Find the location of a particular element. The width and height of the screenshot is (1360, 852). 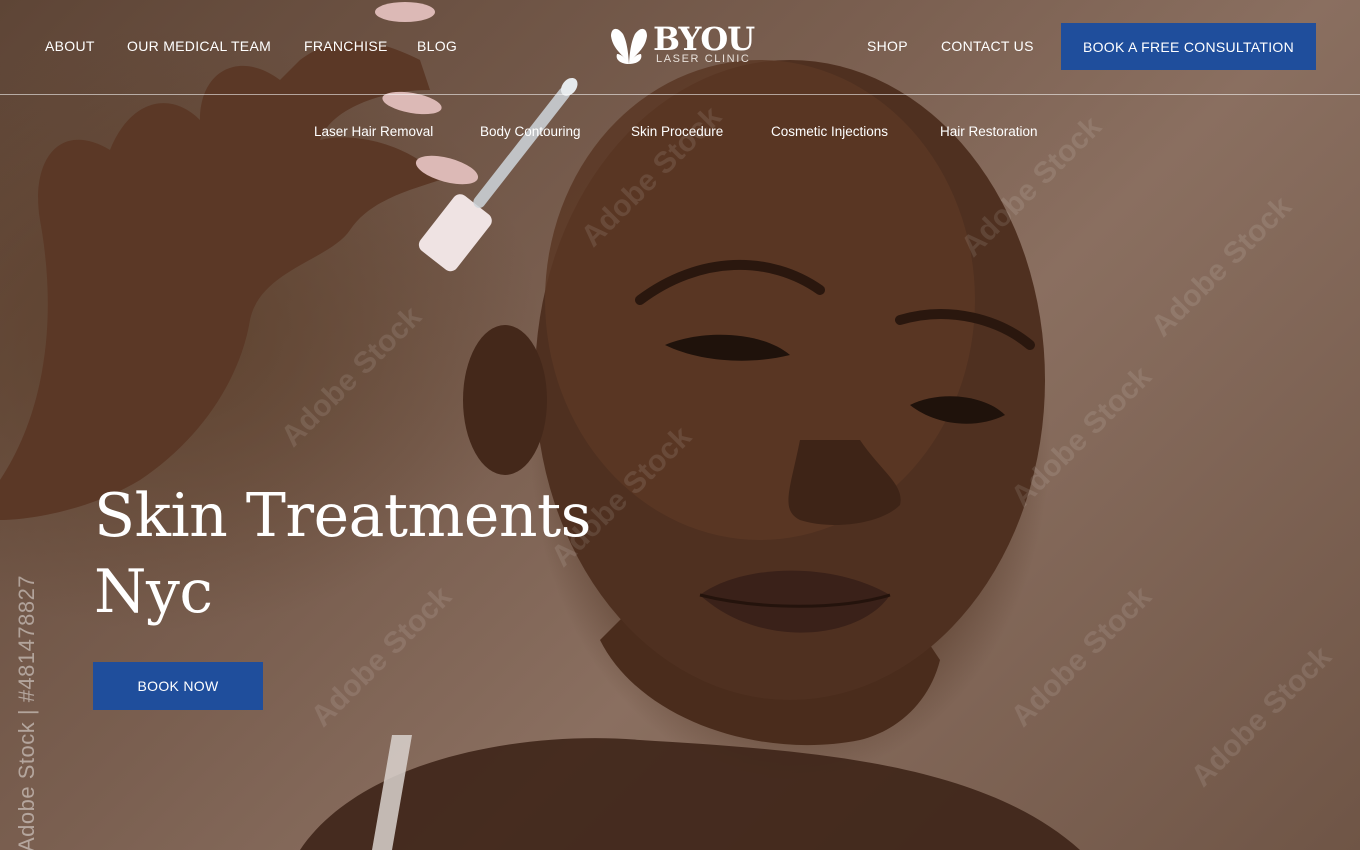

subnav-skin-procedure: Skin Procedure is located at coordinates (677, 131).